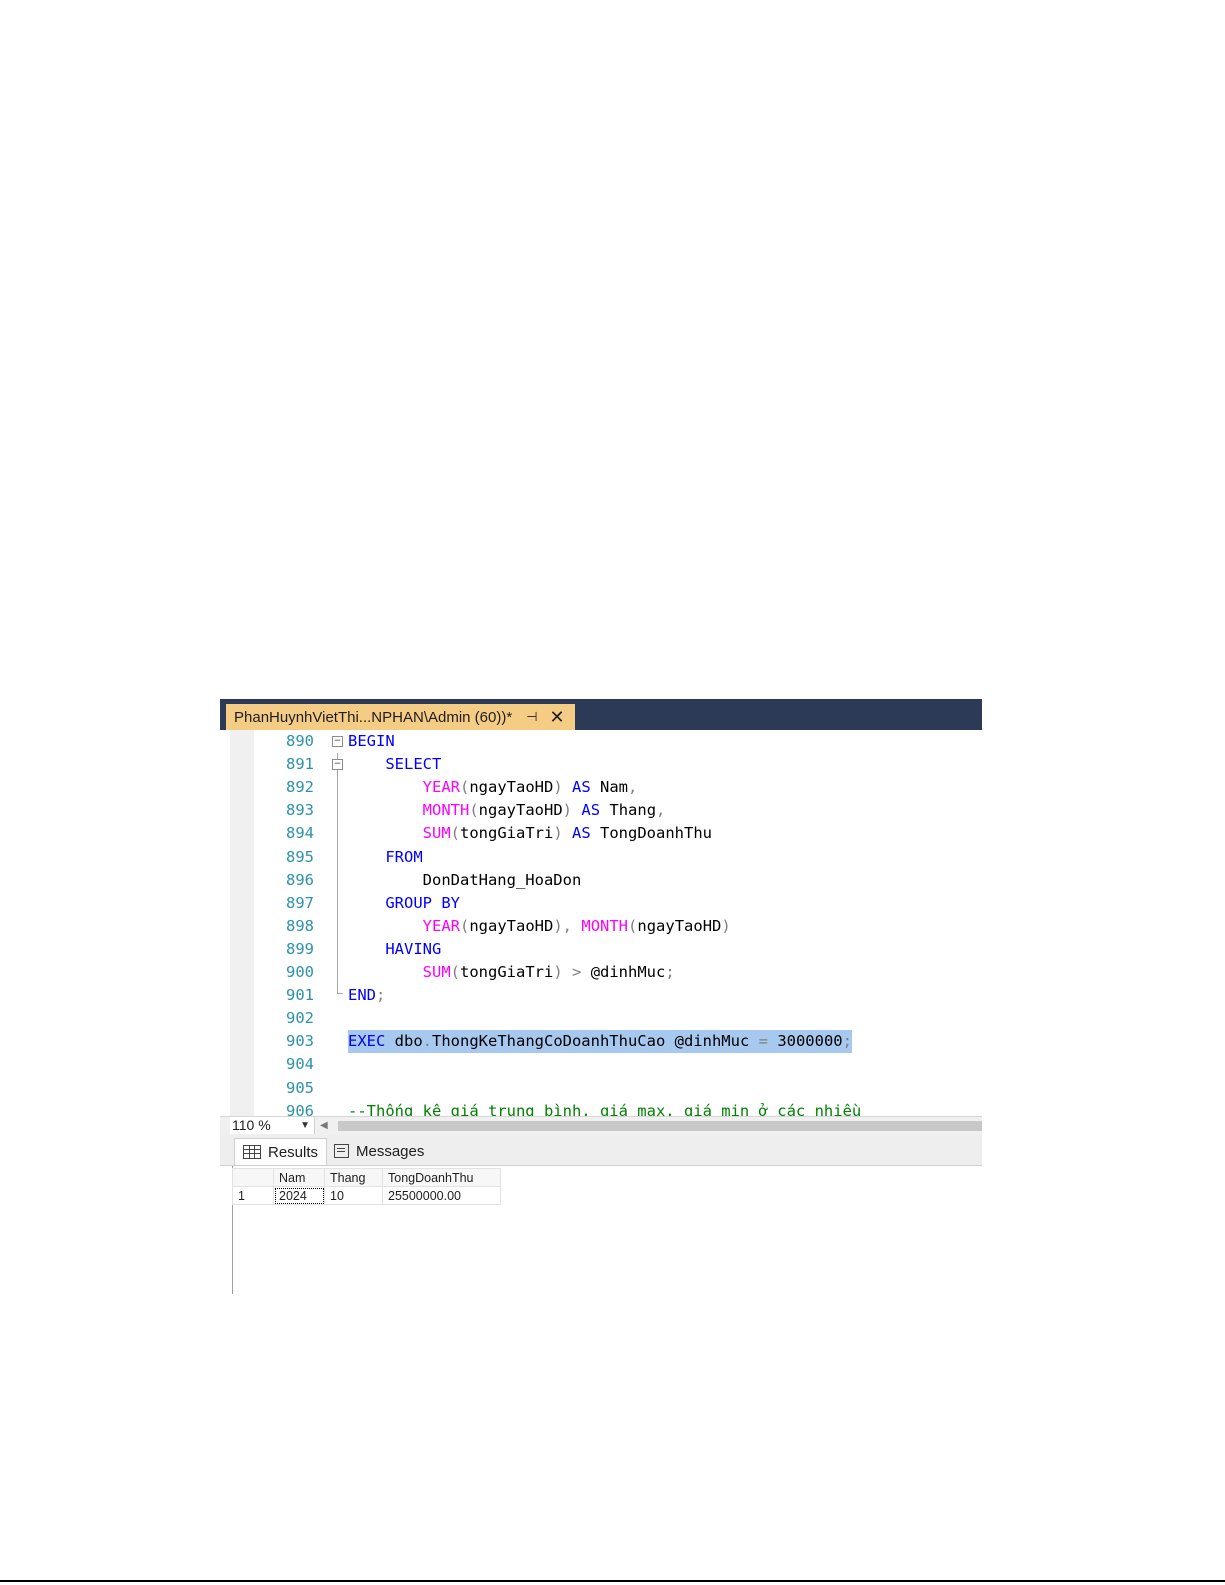 This screenshot has width=1225, height=1585. What do you see at coordinates (300, 1018) in the screenshot?
I see `line-number: 902` at bounding box center [300, 1018].